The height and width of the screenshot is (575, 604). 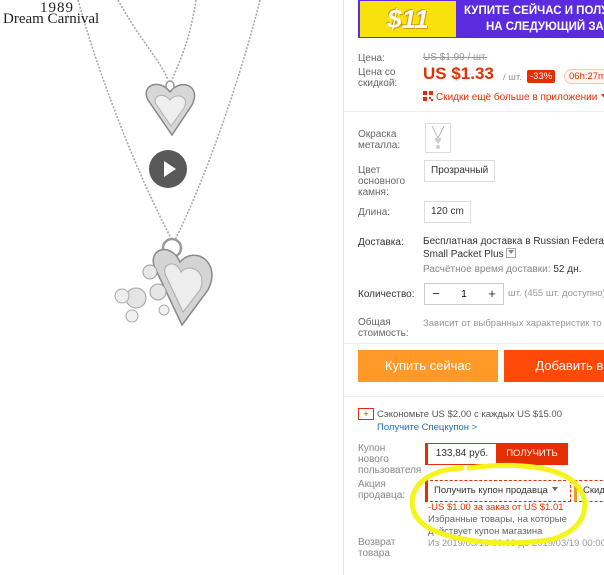 I want to click on shipping-method-dropdown, so click(x=510, y=253).